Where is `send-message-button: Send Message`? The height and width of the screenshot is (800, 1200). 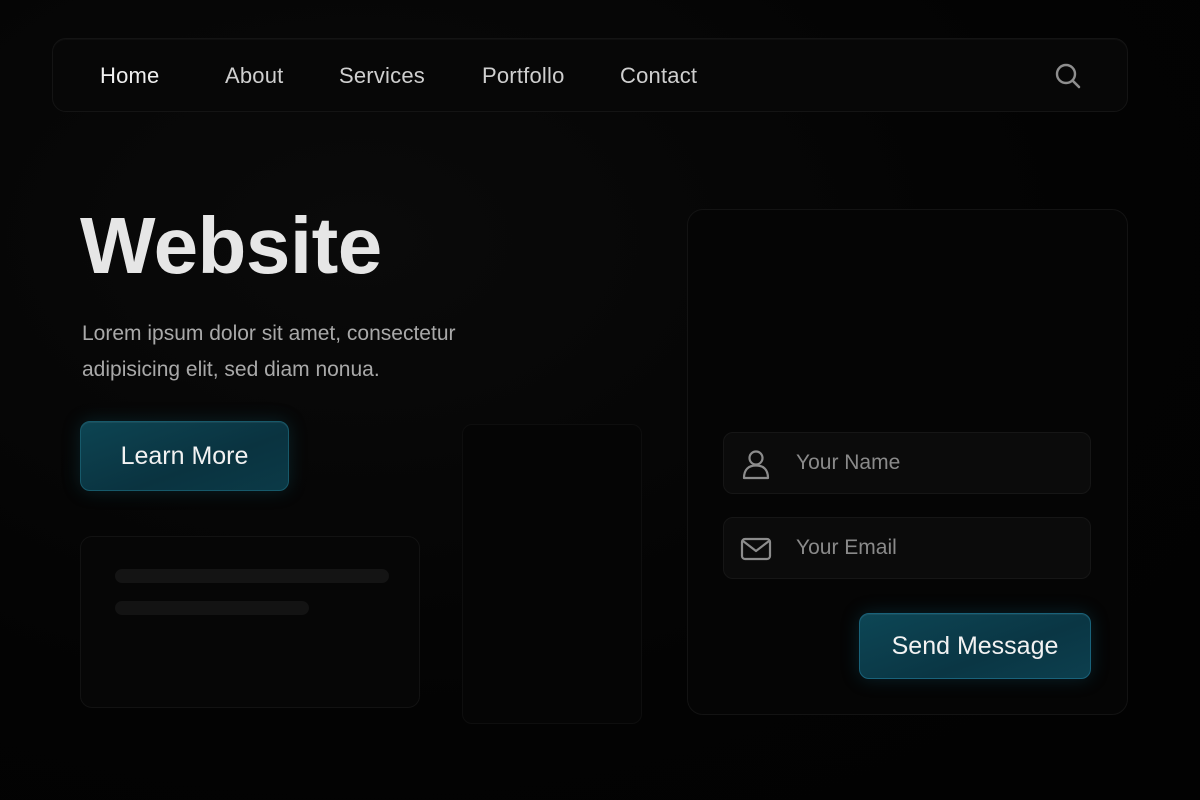 send-message-button: Send Message is located at coordinates (975, 646).